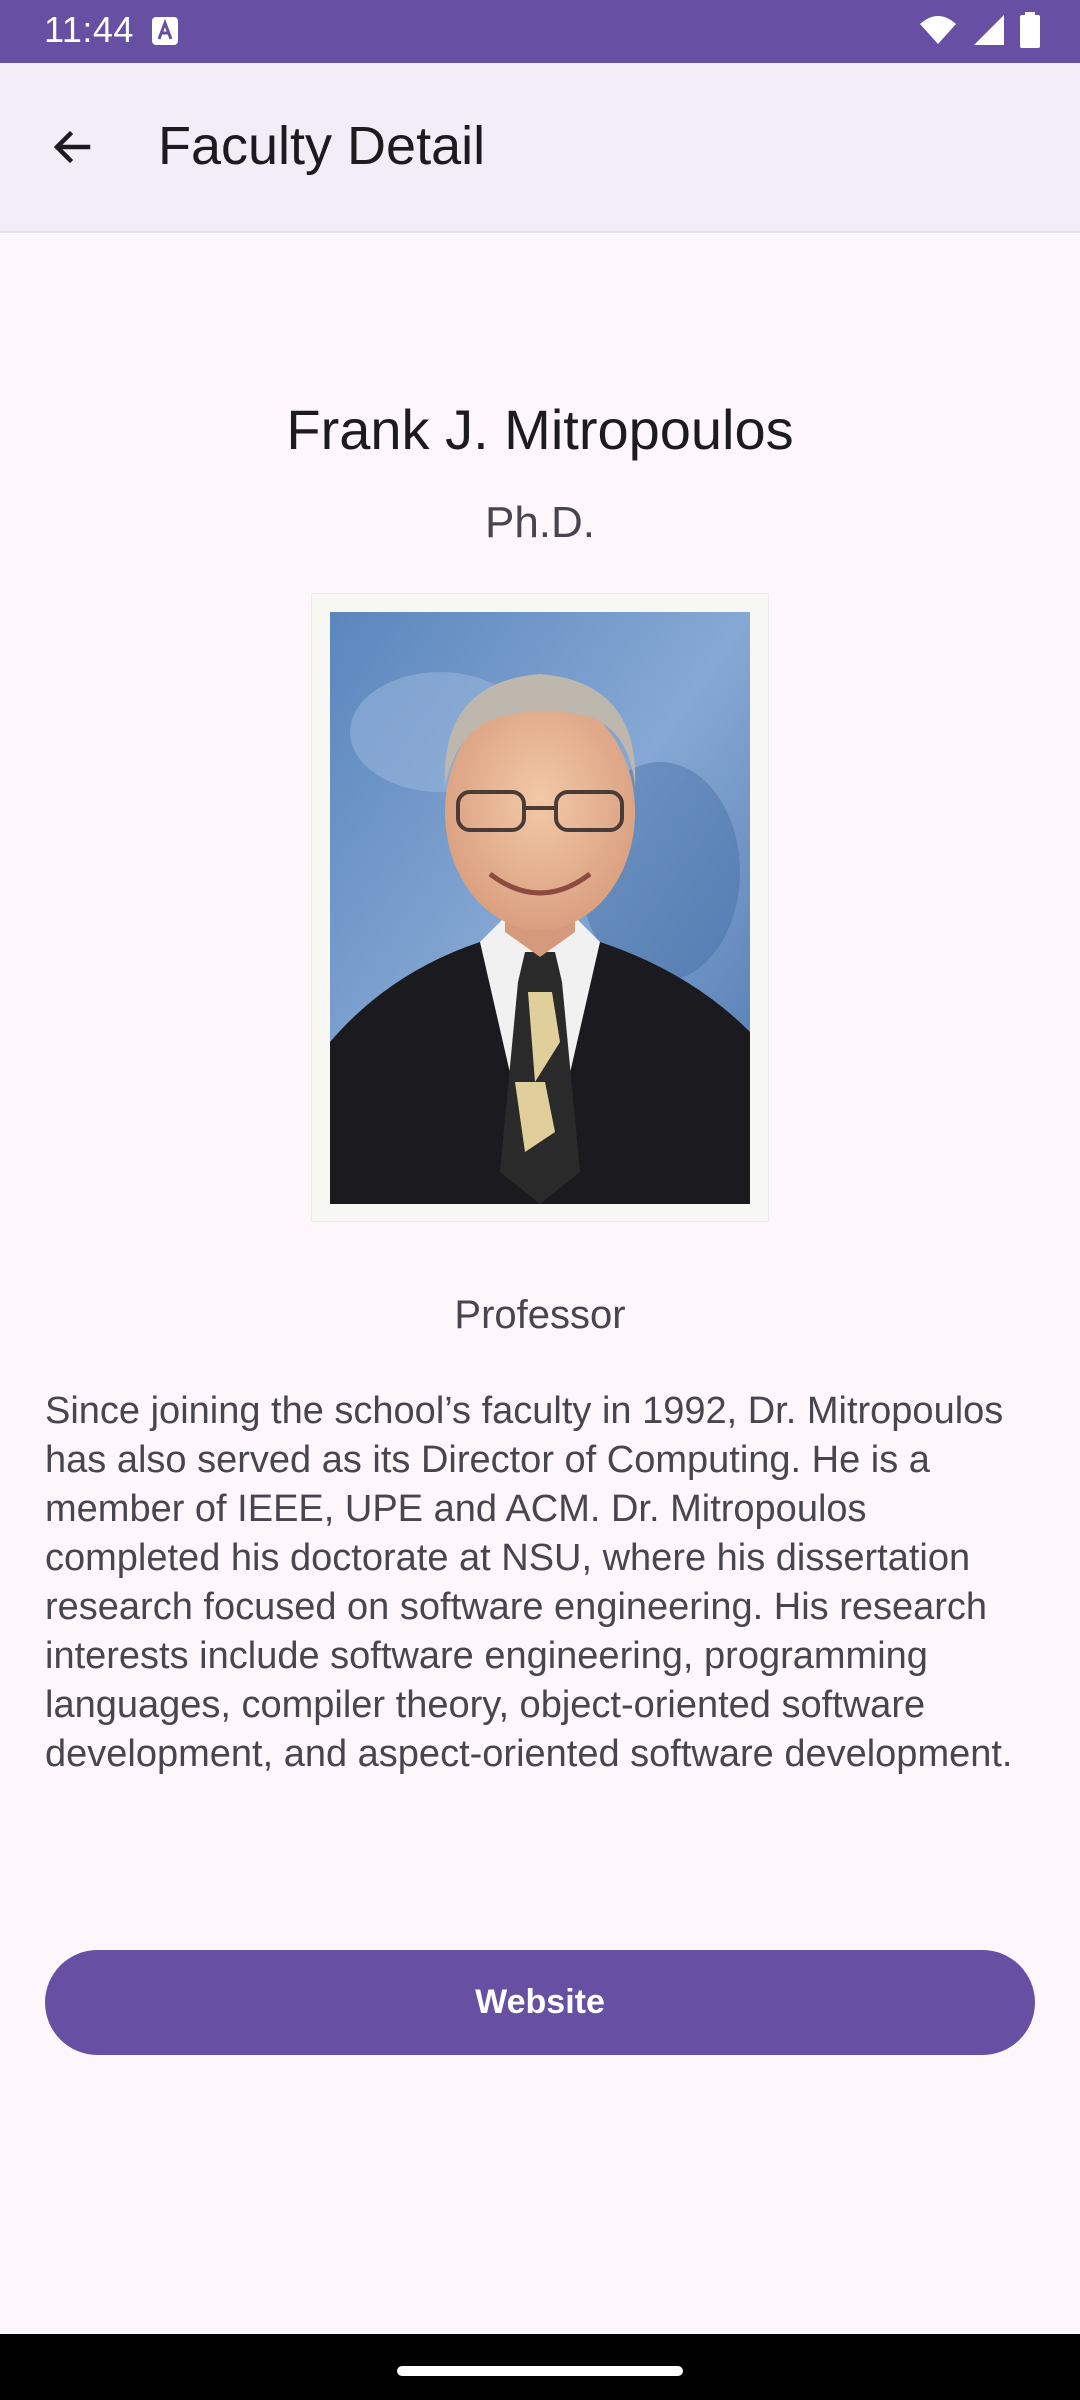 The width and height of the screenshot is (1080, 2400). What do you see at coordinates (165, 31) in the screenshot?
I see `notification-badge-icon` at bounding box center [165, 31].